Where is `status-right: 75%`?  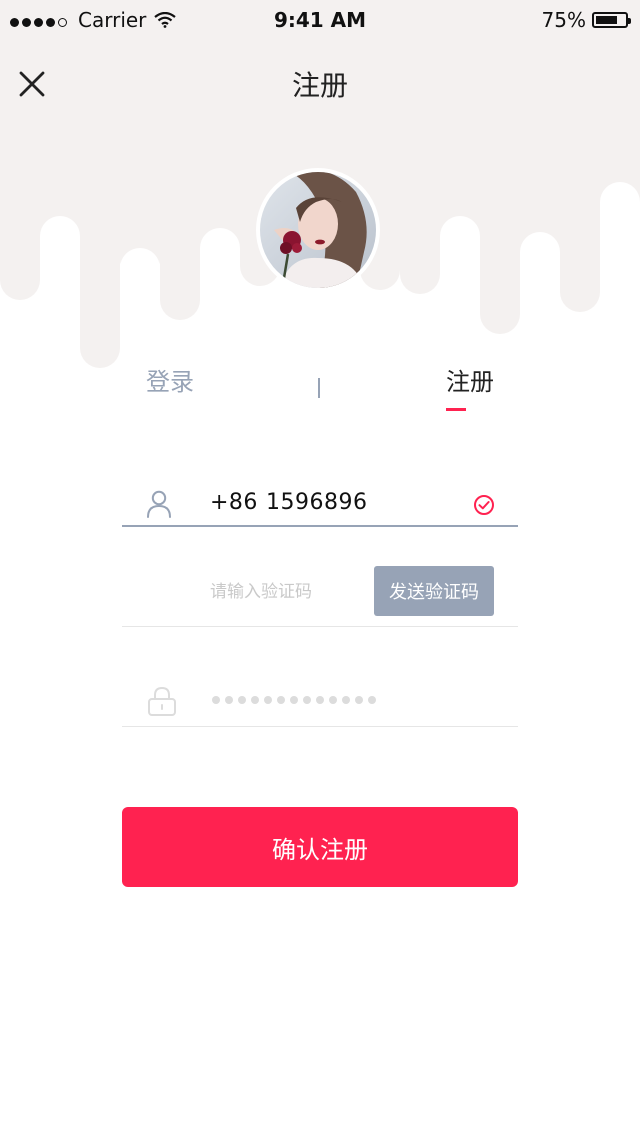
status-right: 75% is located at coordinates (586, 20).